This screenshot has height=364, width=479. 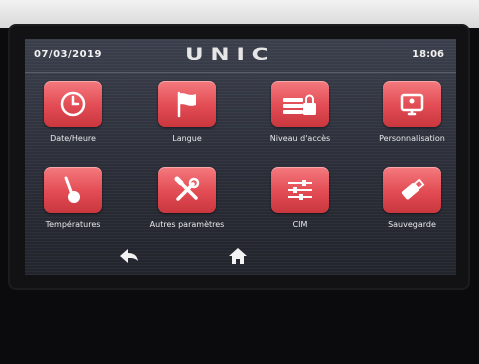 I want to click on menu-item-temperatures: Températures, so click(x=79, y=198).